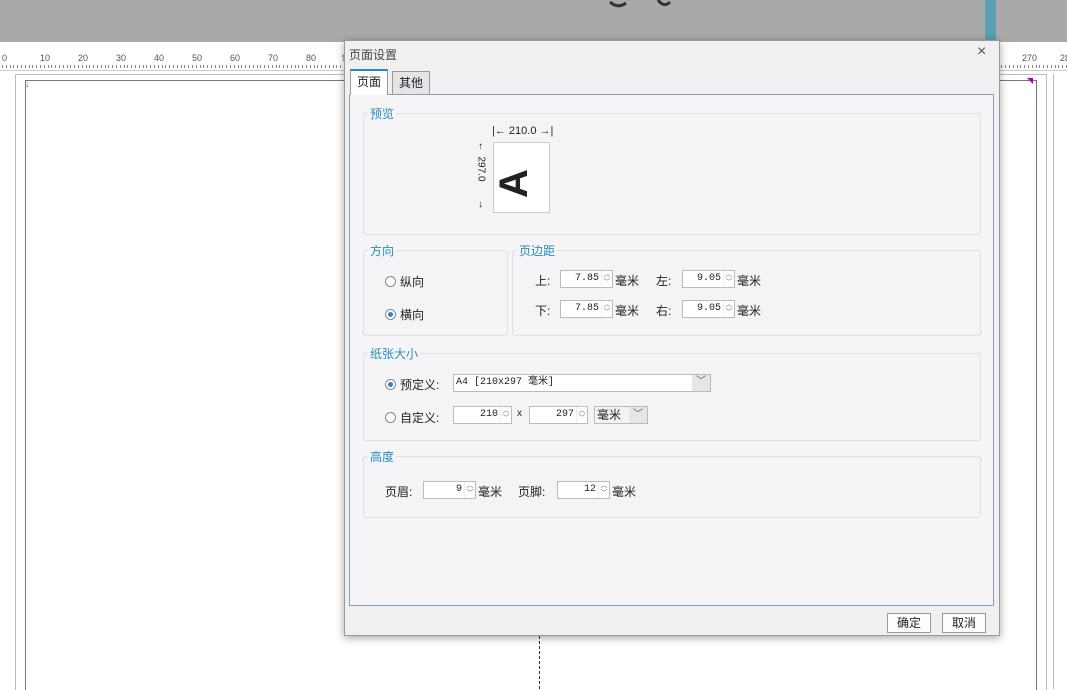 This screenshot has height=690, width=1067. I want to click on height-legend: 高度, so click(382, 457).